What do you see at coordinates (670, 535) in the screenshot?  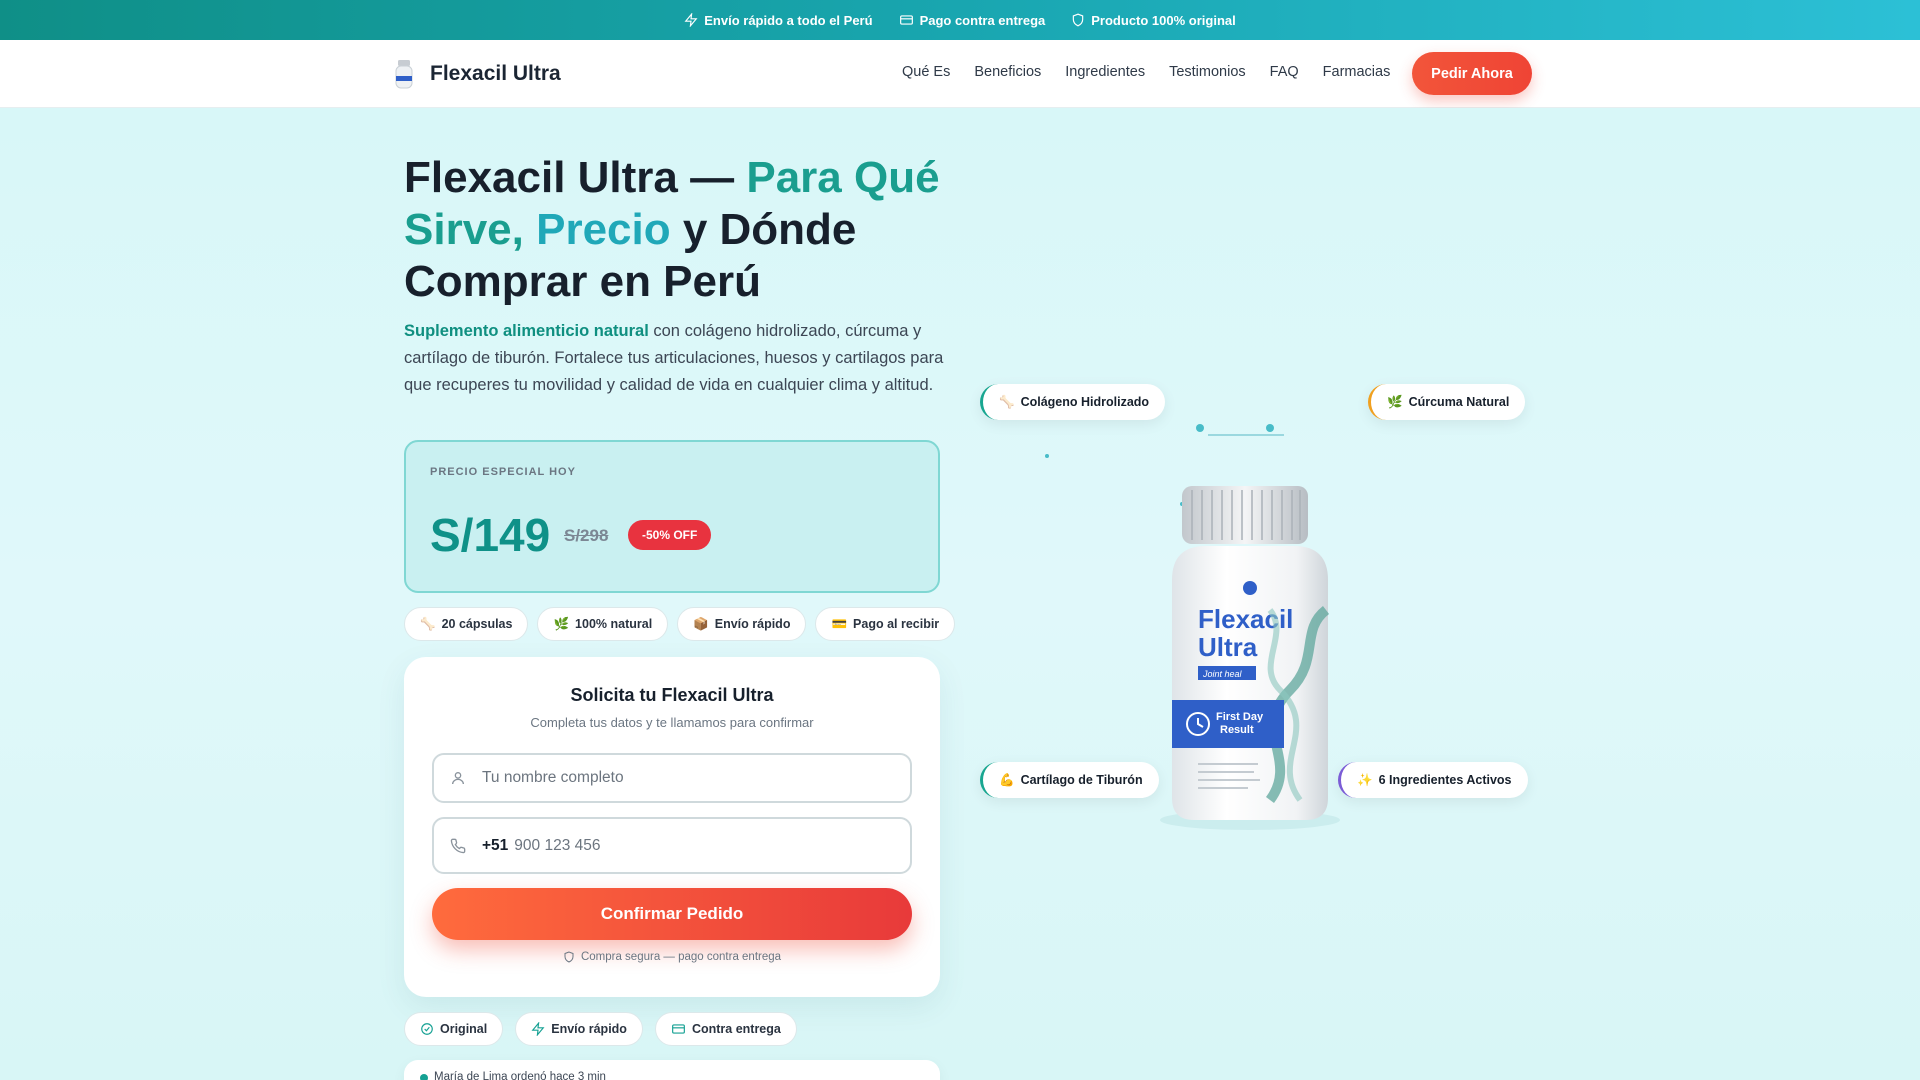 I see `discount-badge: -50% OFF` at bounding box center [670, 535].